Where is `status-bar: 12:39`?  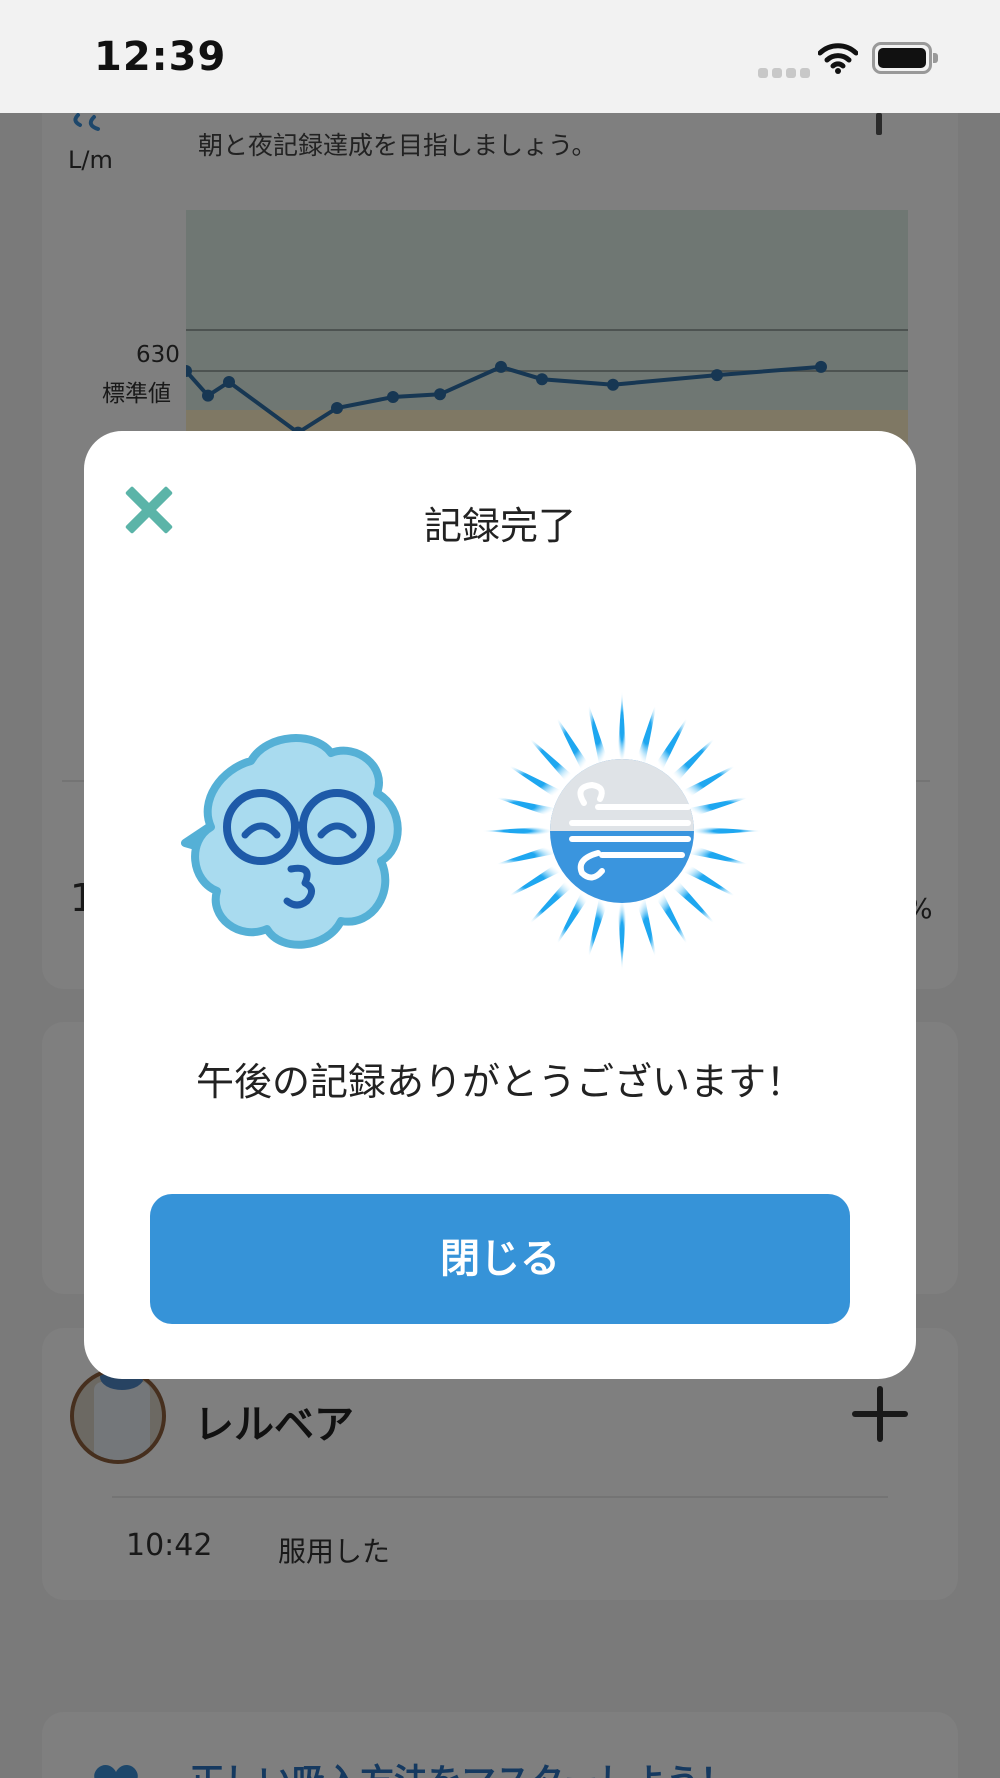 status-bar: 12:39 is located at coordinates (500, 56).